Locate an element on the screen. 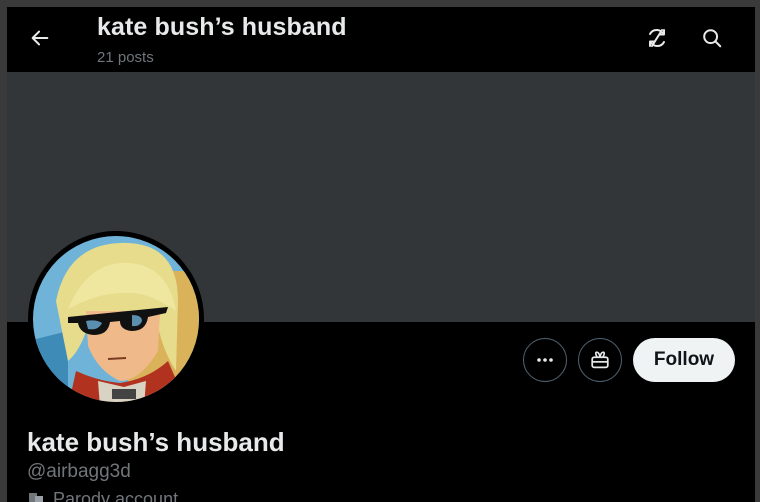 This screenshot has width=760, height=502. top-bar: kate bush’s husband 21 posts is located at coordinates (381, 39).